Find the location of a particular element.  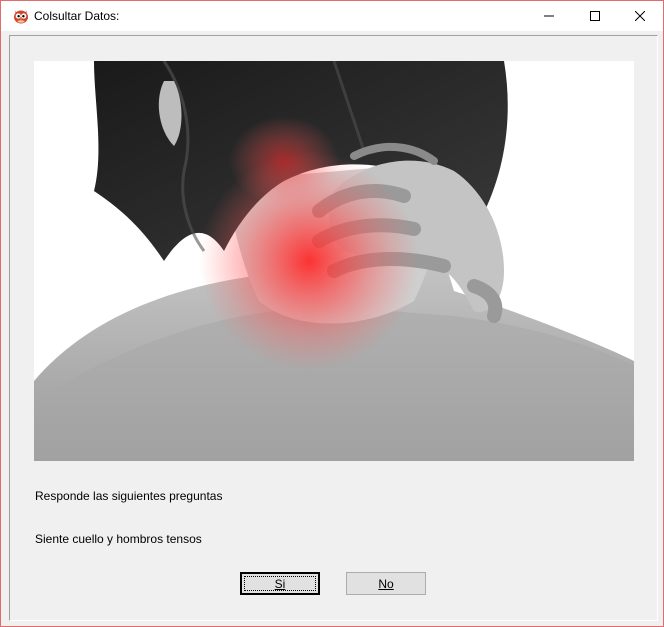

close-icon is located at coordinates (640, 16).